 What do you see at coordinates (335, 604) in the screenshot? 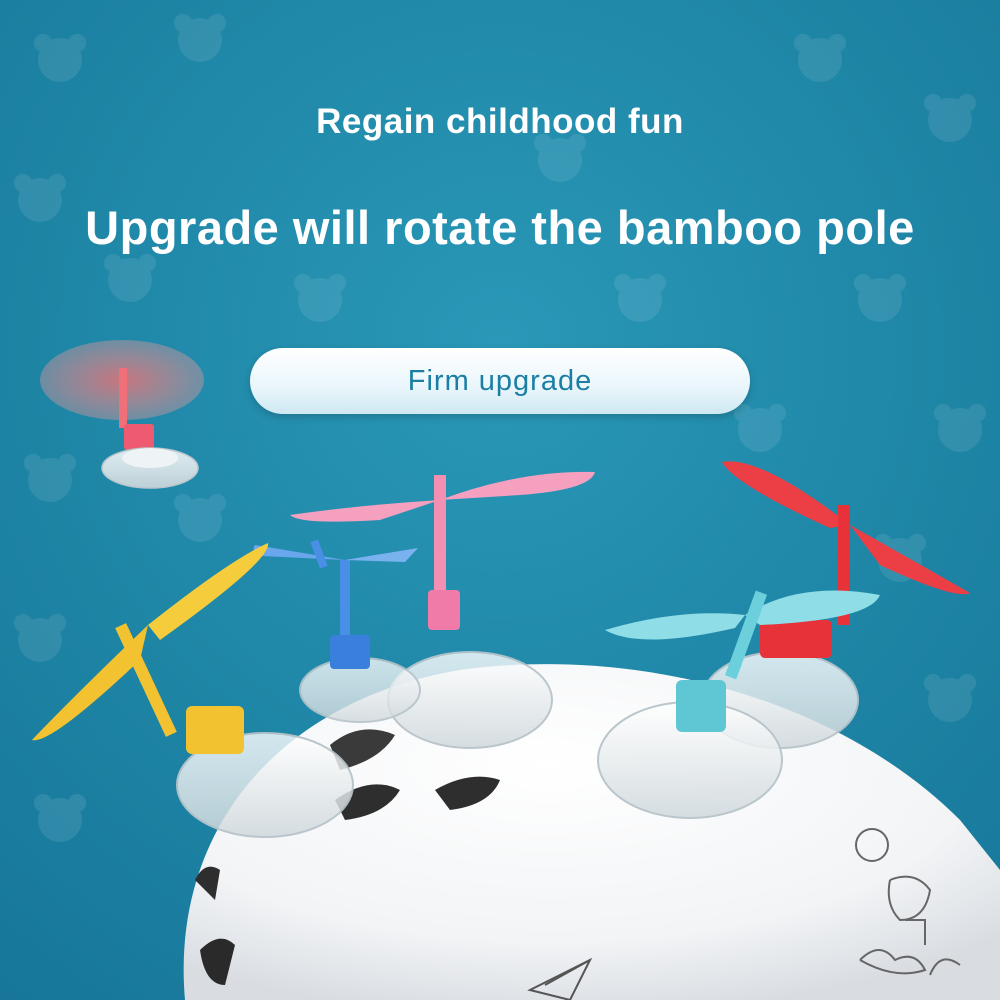
I see `blue-copter-icon` at bounding box center [335, 604].